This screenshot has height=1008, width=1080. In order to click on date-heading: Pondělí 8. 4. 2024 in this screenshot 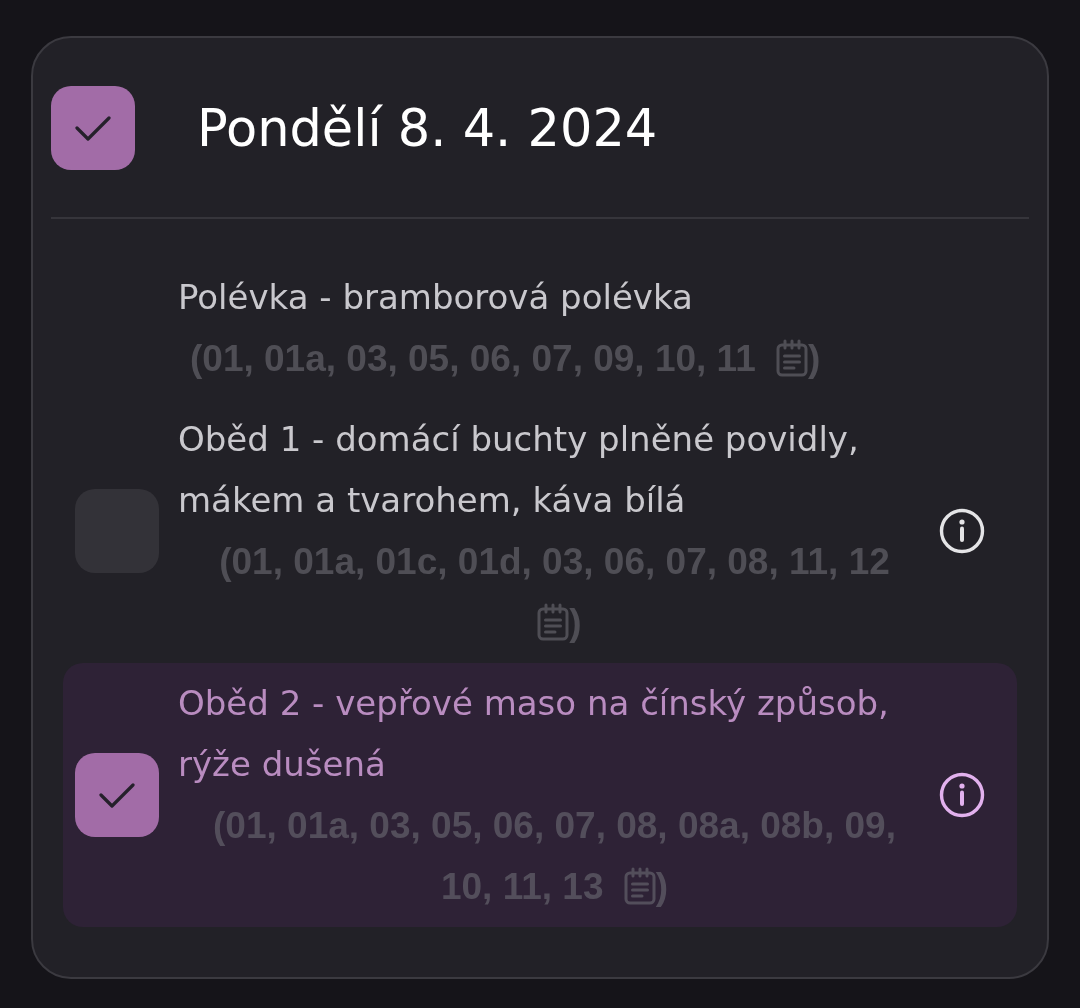, I will do `click(427, 128)`.